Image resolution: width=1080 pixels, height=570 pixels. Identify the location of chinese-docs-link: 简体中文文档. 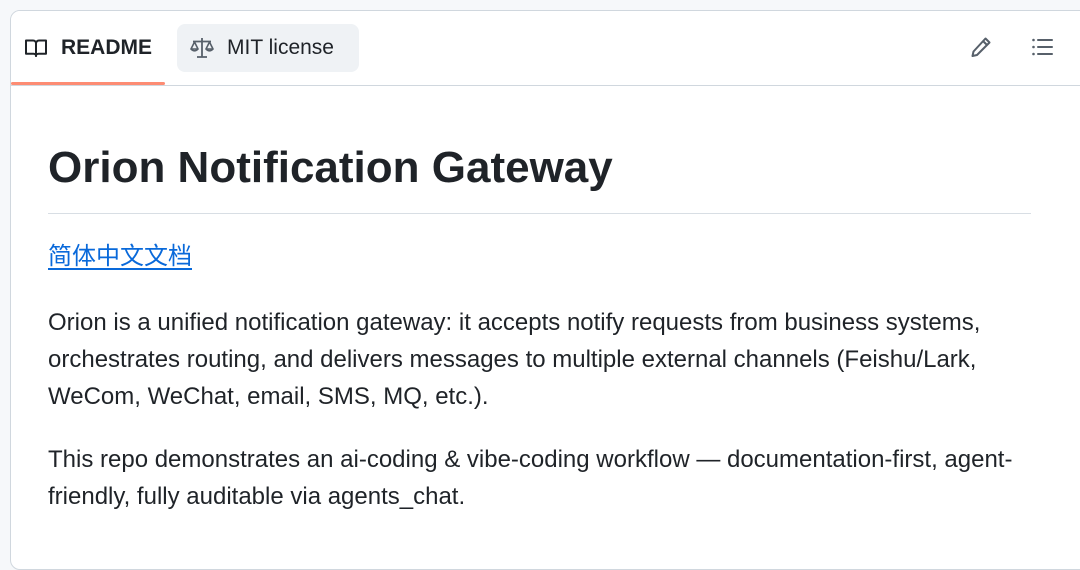
(120, 256).